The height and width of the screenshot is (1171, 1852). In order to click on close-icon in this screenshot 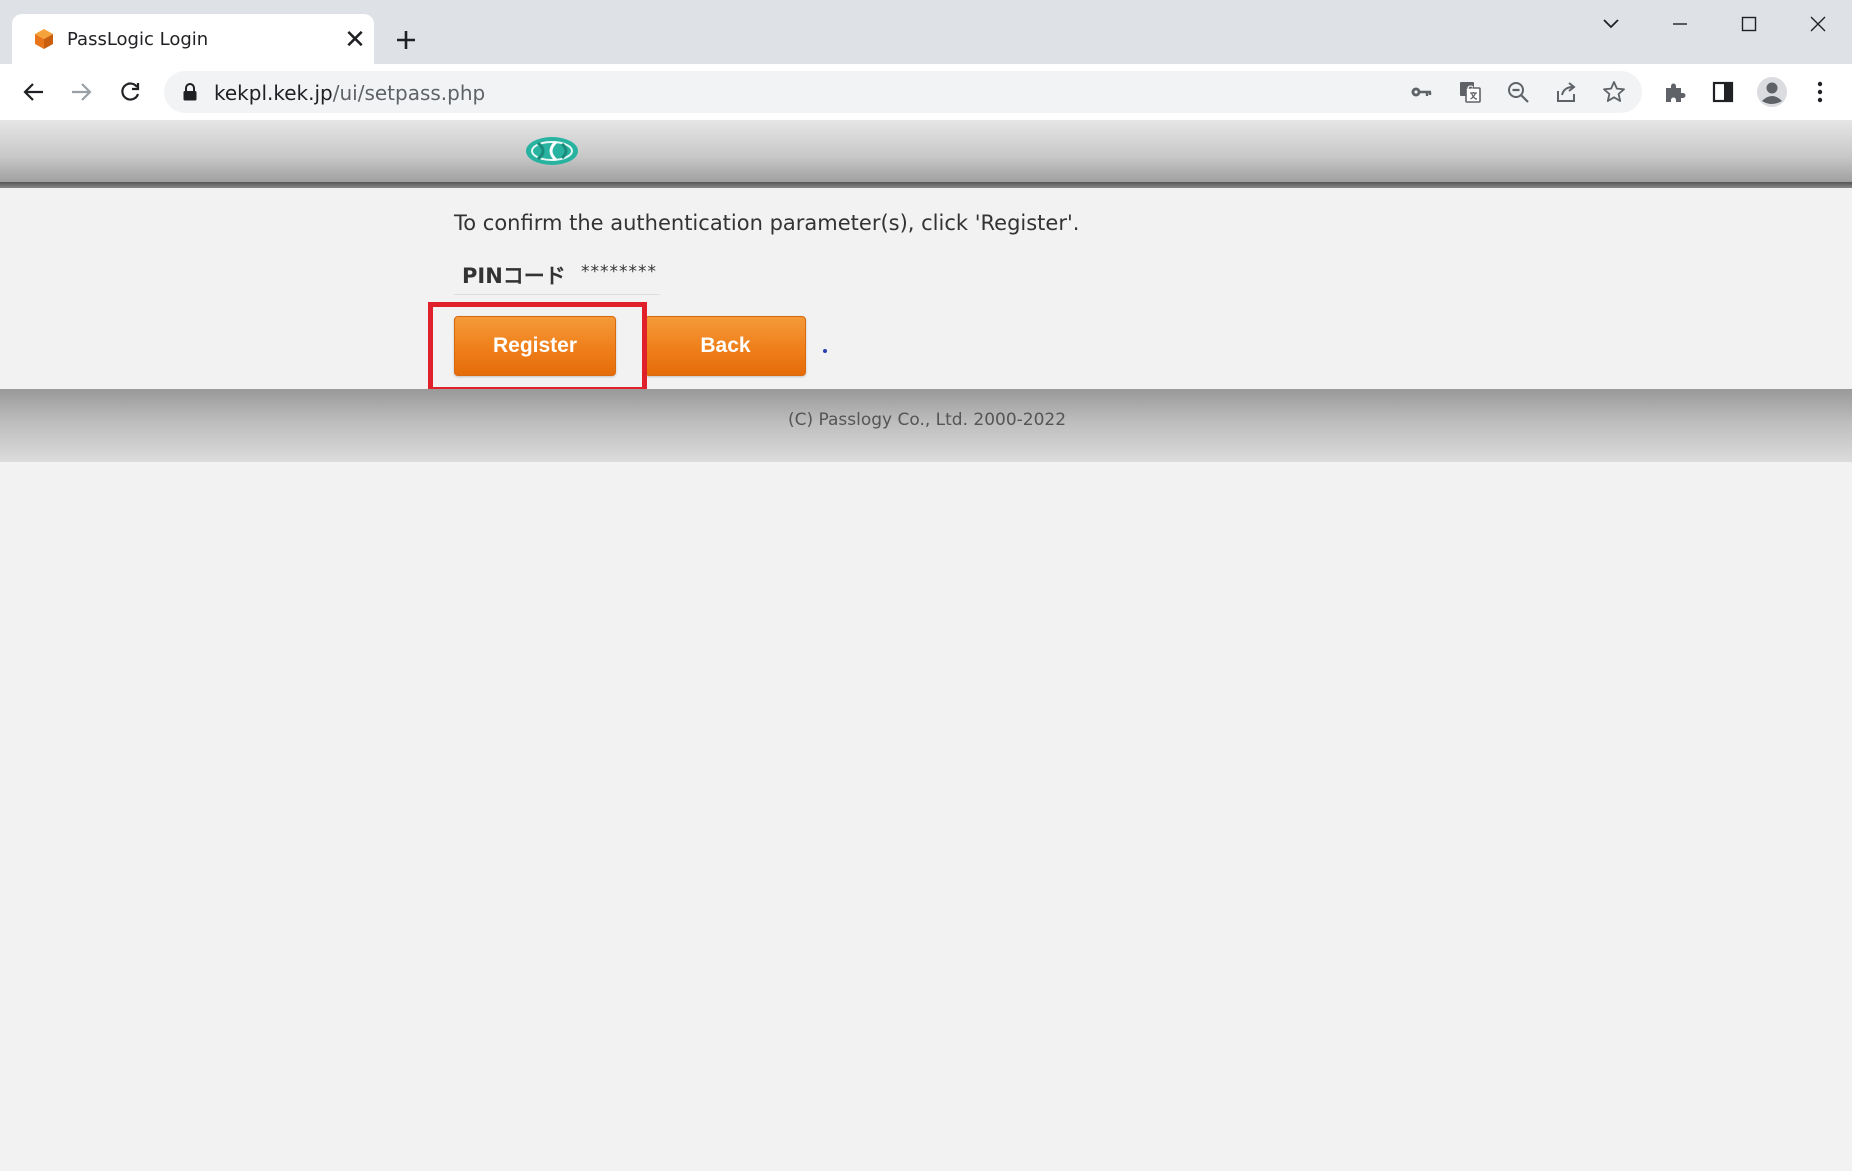, I will do `click(1818, 24)`.